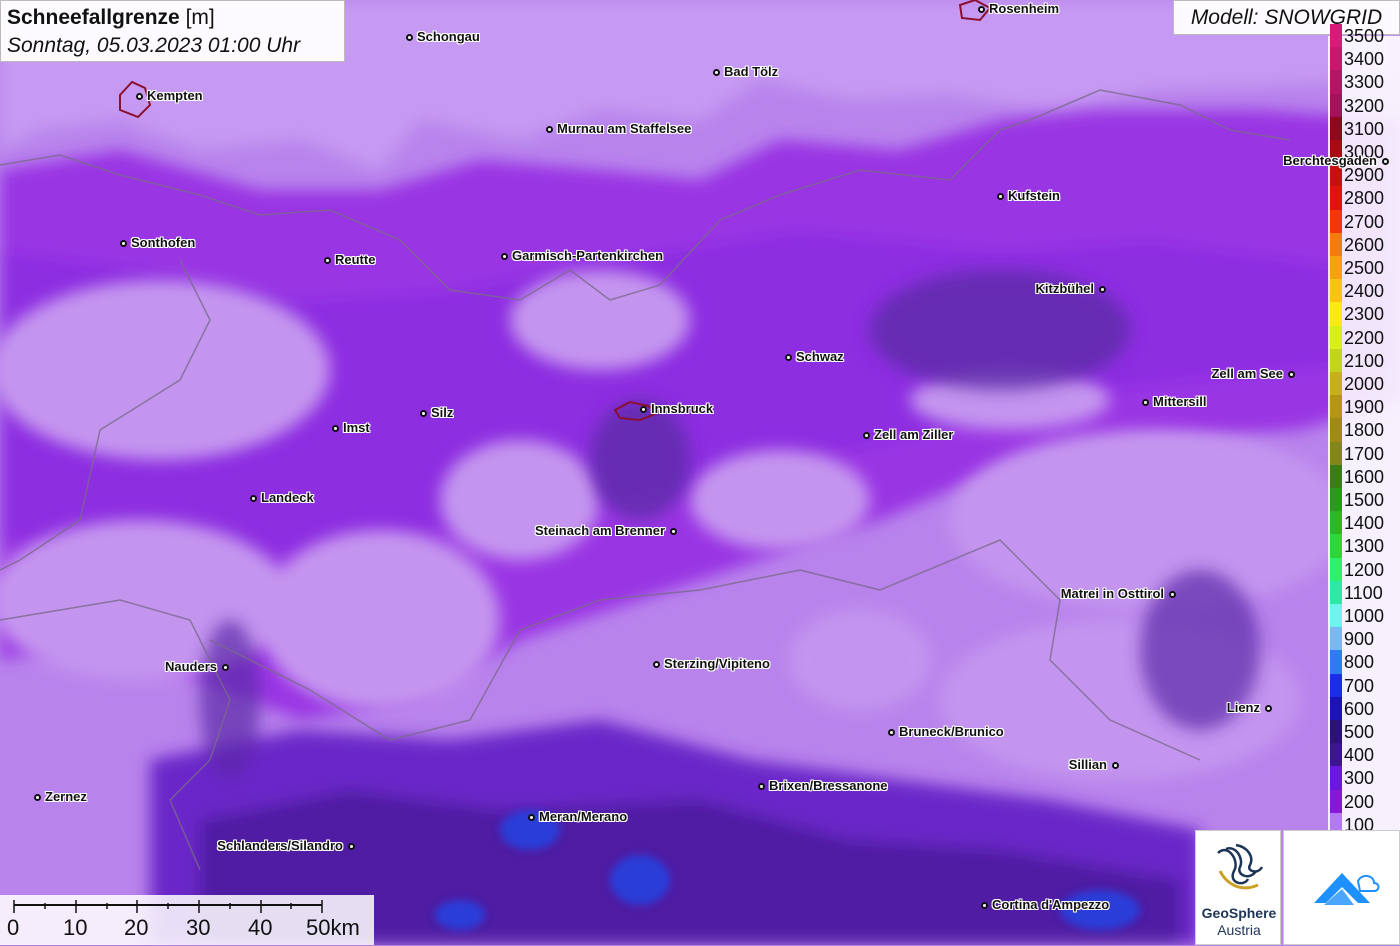  I want to click on city-label: Schongau, so click(448, 36).